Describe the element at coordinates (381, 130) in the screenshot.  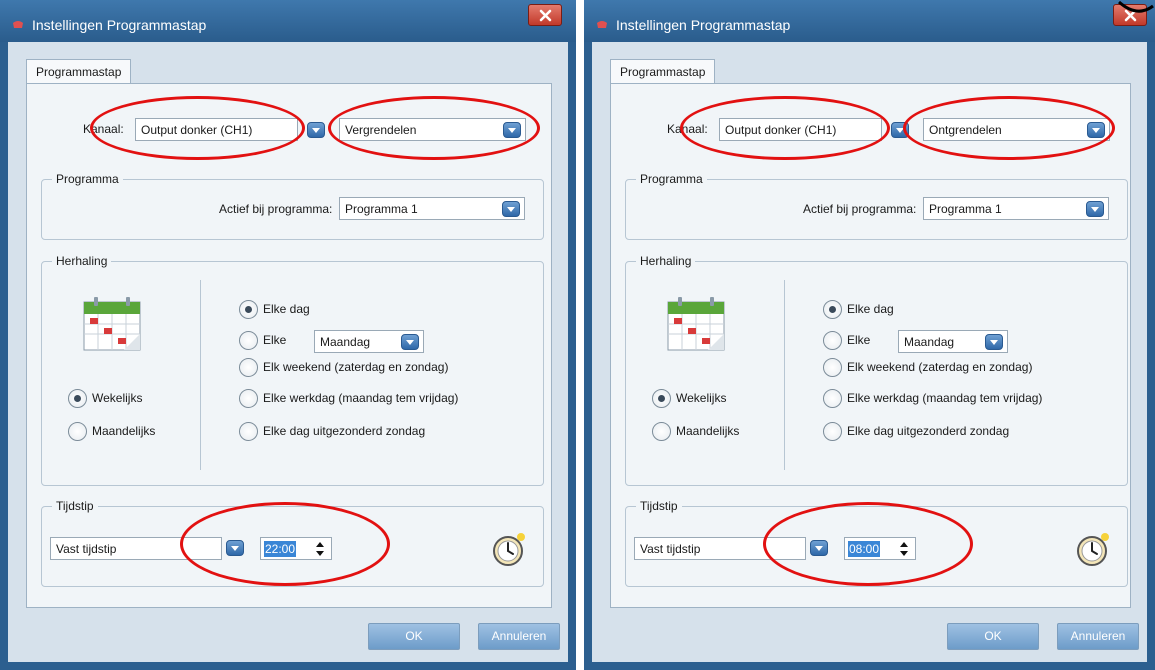
I see `actie-value: Vergrendelen` at that location.